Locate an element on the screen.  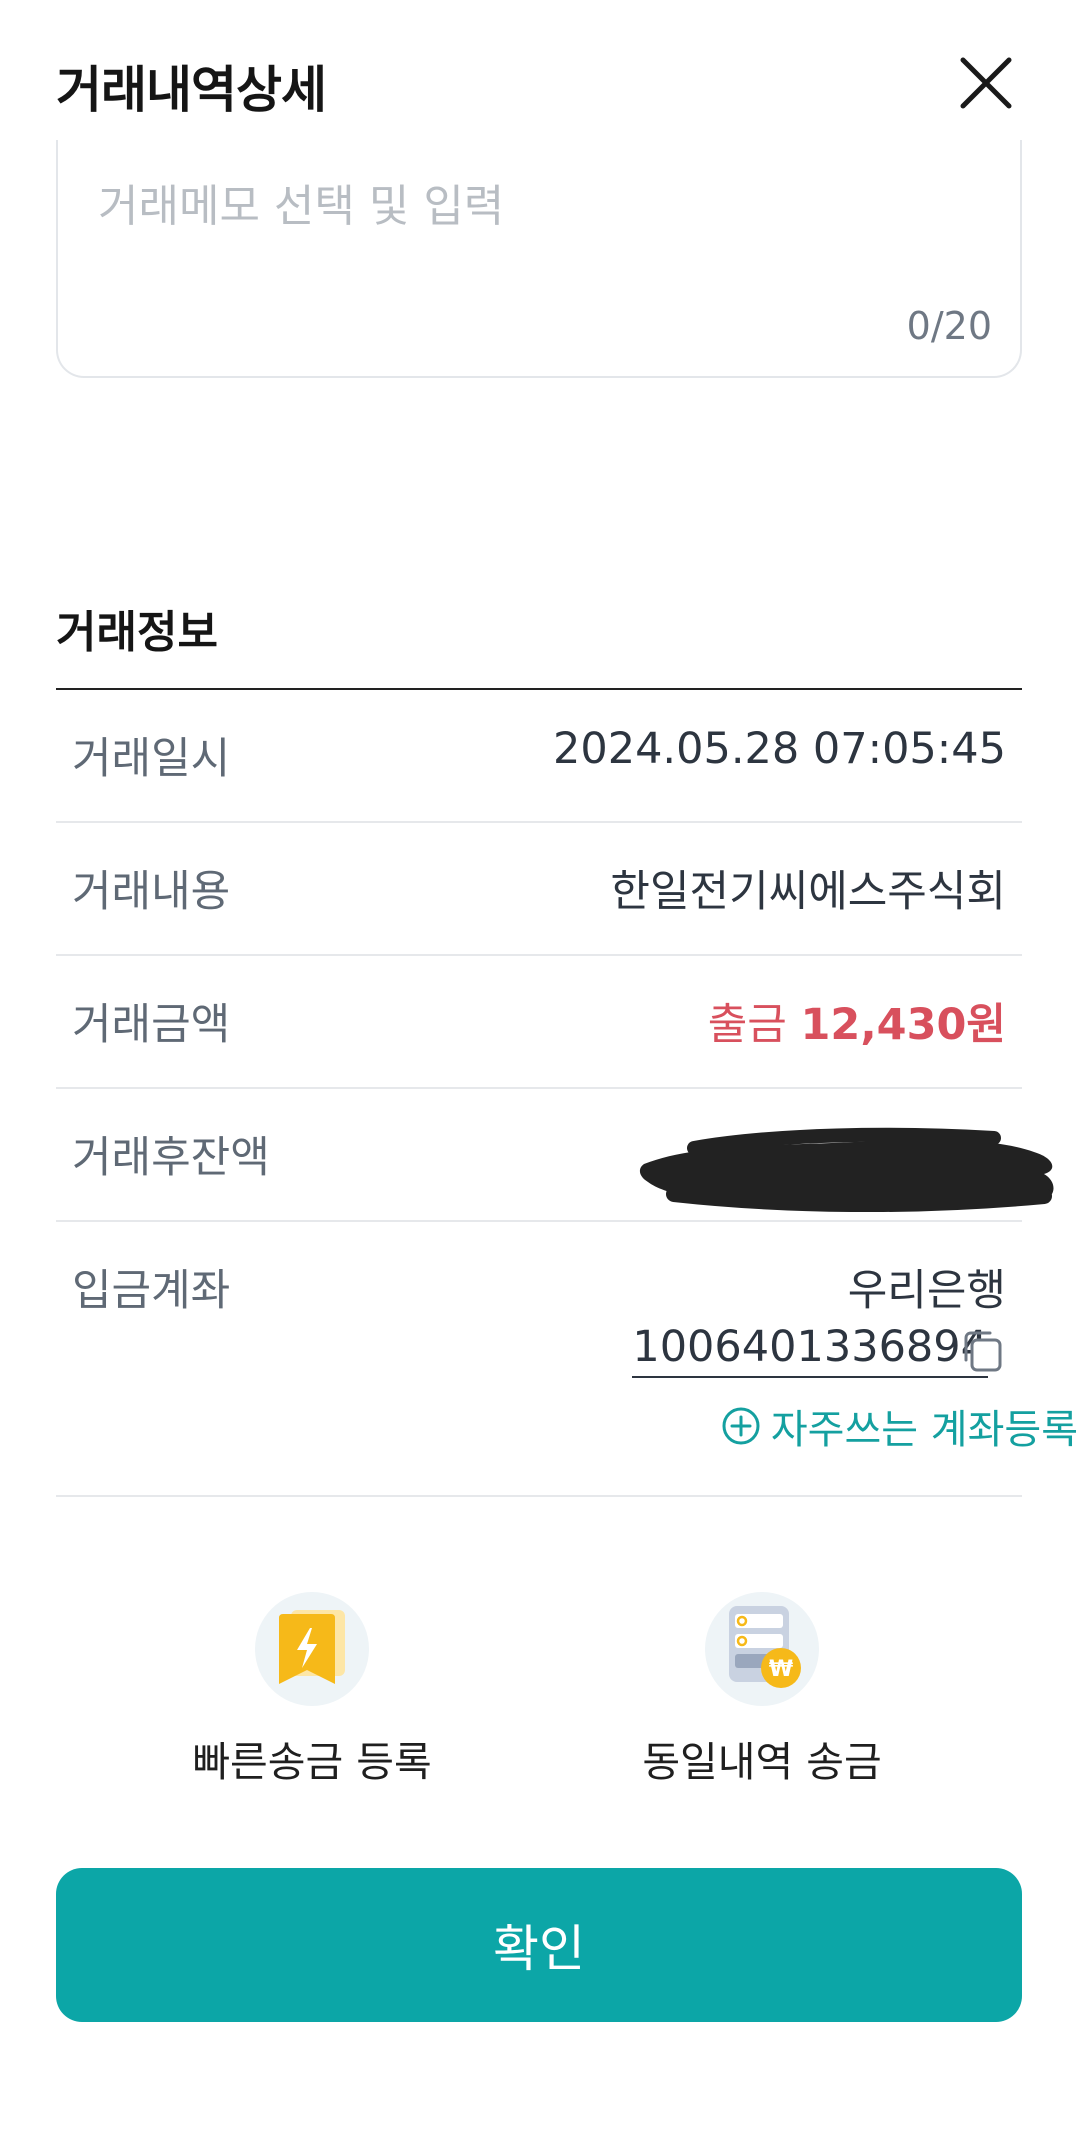
row-label: 거래일시 is located at coordinates (151, 759).